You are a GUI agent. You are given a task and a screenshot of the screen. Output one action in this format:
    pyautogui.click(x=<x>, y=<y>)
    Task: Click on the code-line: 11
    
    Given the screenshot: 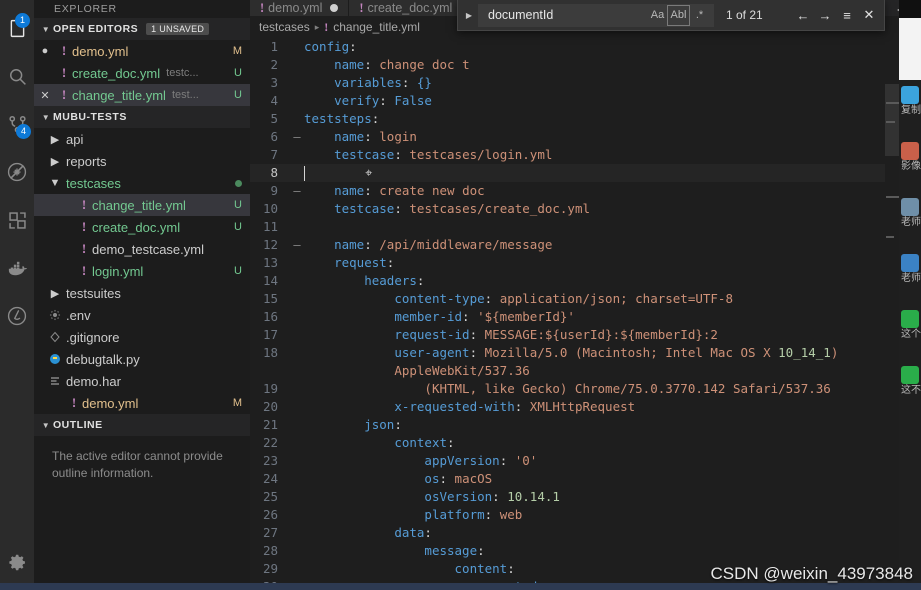 What is the action you would take?
    pyautogui.click(x=585, y=227)
    